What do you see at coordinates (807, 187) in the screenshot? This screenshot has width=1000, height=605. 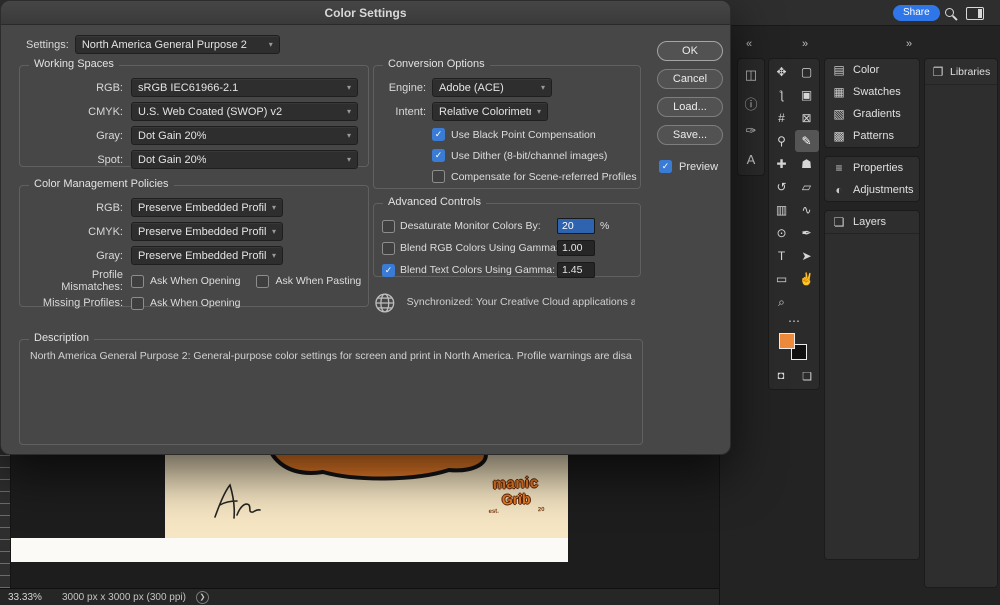 I see `eraser-tool: ▱` at bounding box center [807, 187].